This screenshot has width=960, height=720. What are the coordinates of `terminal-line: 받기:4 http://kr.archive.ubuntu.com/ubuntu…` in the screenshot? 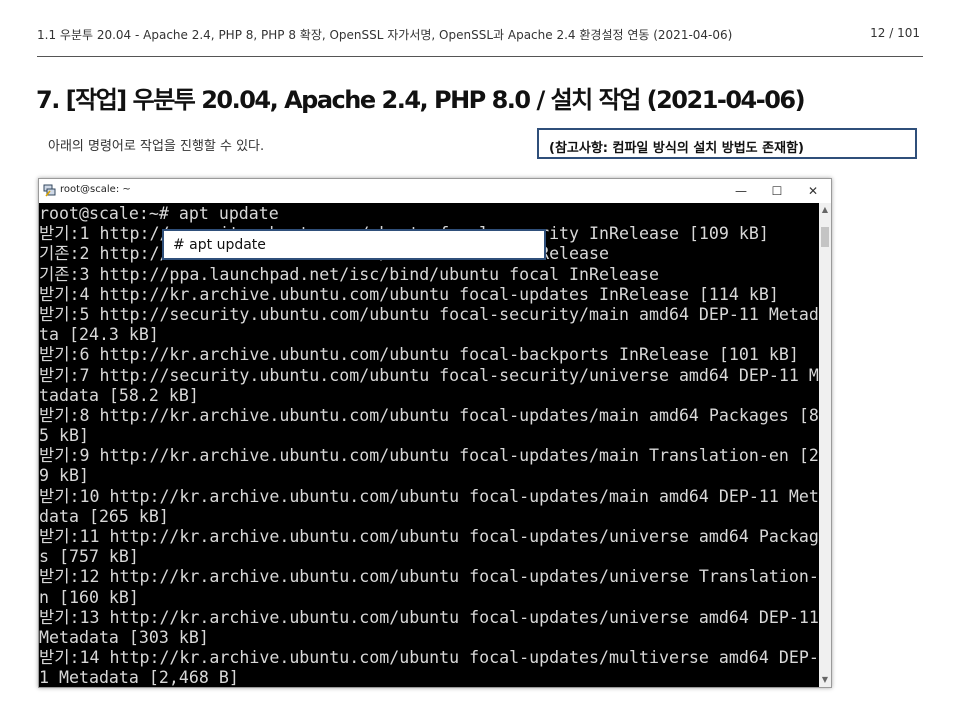 It's located at (409, 294).